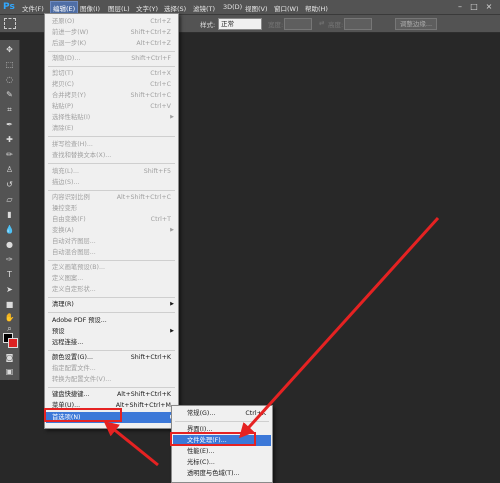 The width and height of the screenshot is (500, 483). What do you see at coordinates (131, 444) in the screenshot?
I see `annotation-arrow-to-preferences` at bounding box center [131, 444].